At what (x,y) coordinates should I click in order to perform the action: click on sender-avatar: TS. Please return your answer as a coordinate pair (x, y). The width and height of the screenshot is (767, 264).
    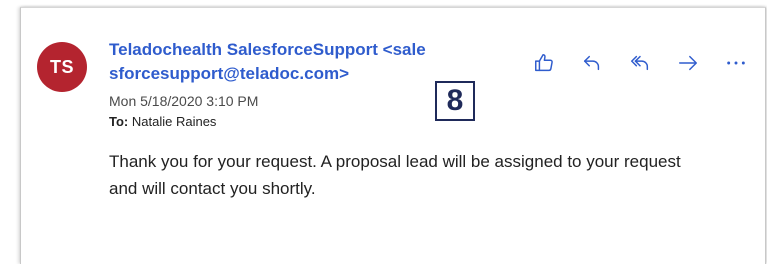
    Looking at the image, I should click on (62, 67).